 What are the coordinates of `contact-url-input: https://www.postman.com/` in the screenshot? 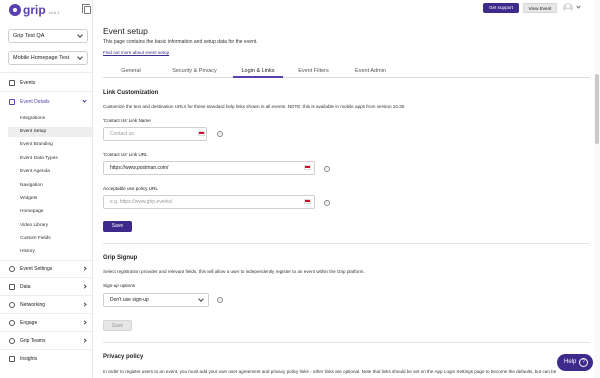 It's located at (209, 168).